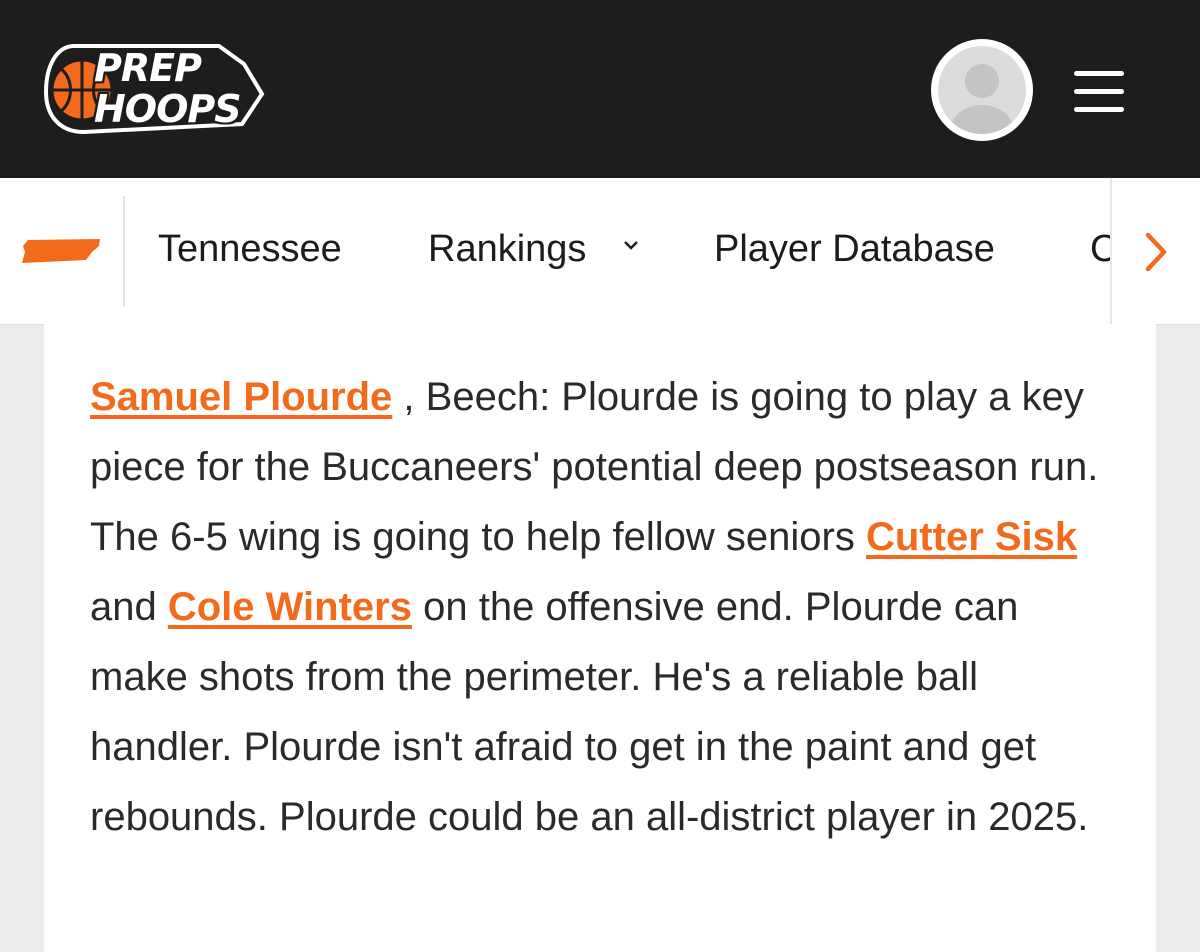  What do you see at coordinates (631, 245) in the screenshot?
I see `chevron-down-icon` at bounding box center [631, 245].